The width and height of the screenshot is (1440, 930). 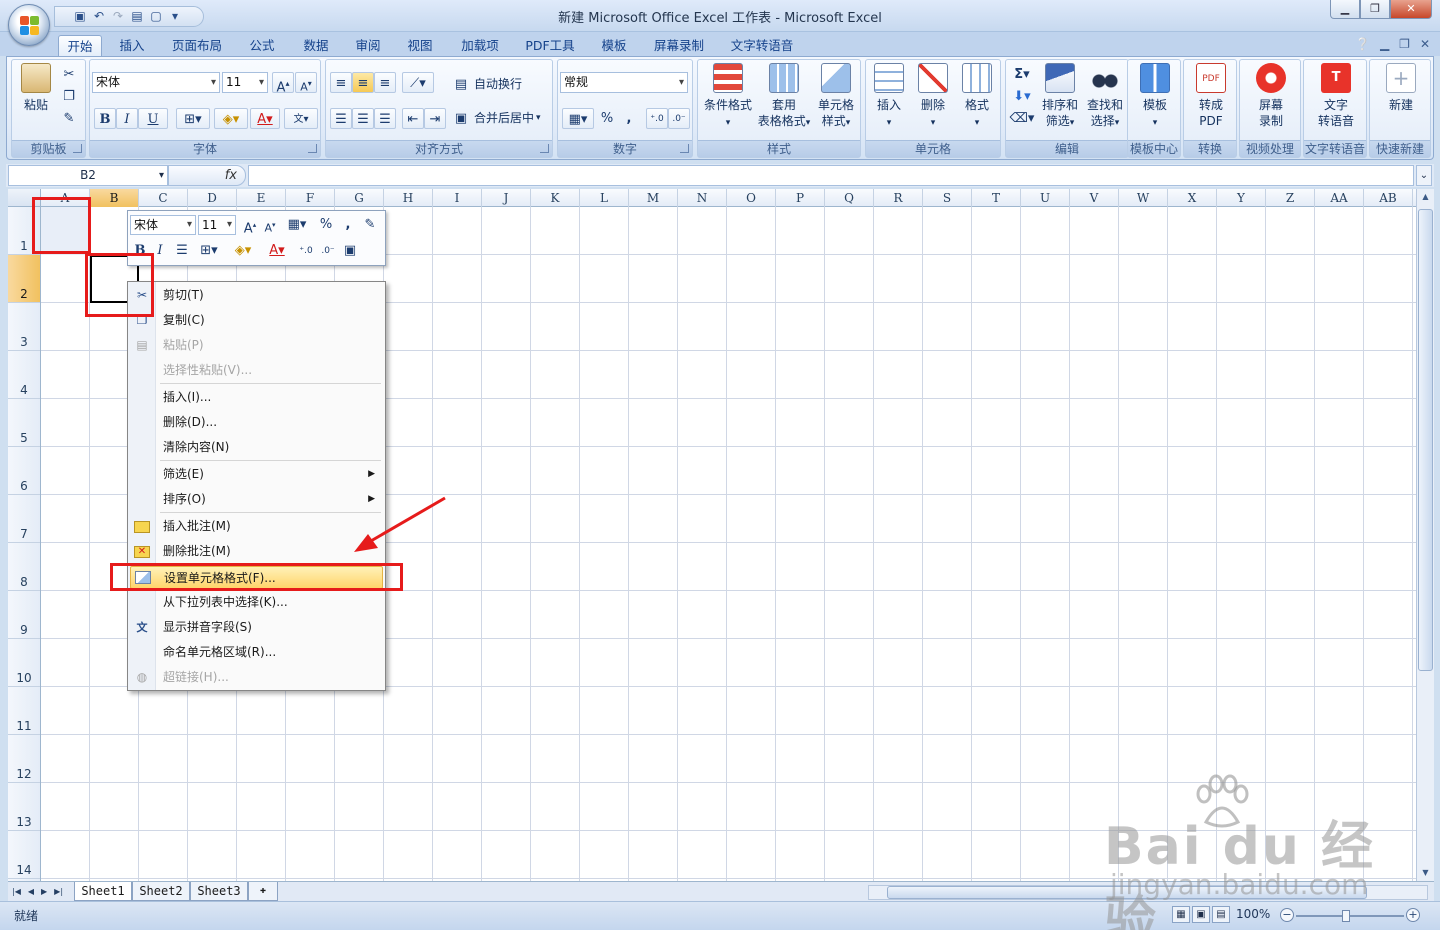 What do you see at coordinates (728, 97) in the screenshot?
I see `conditional-formatting-button: 条件格式 ▾` at bounding box center [728, 97].